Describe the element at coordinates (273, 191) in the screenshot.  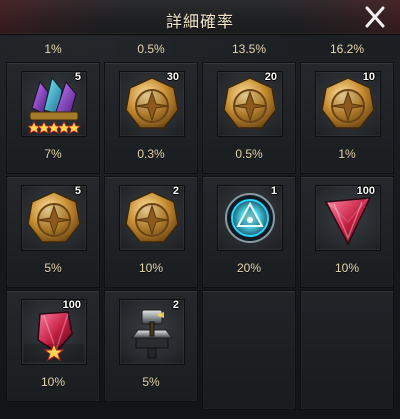
I see `item-quantity: 1` at that location.